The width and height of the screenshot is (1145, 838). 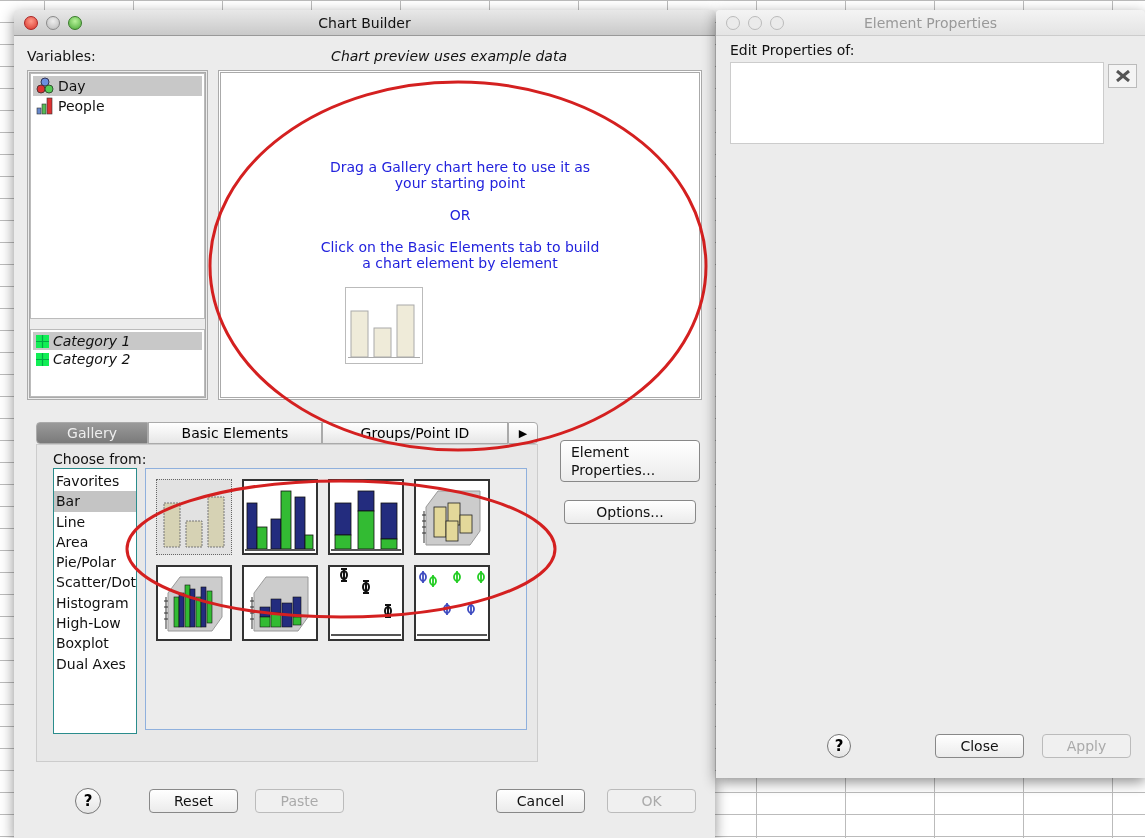 I want to click on category-name: Category 2, so click(x=92, y=359).